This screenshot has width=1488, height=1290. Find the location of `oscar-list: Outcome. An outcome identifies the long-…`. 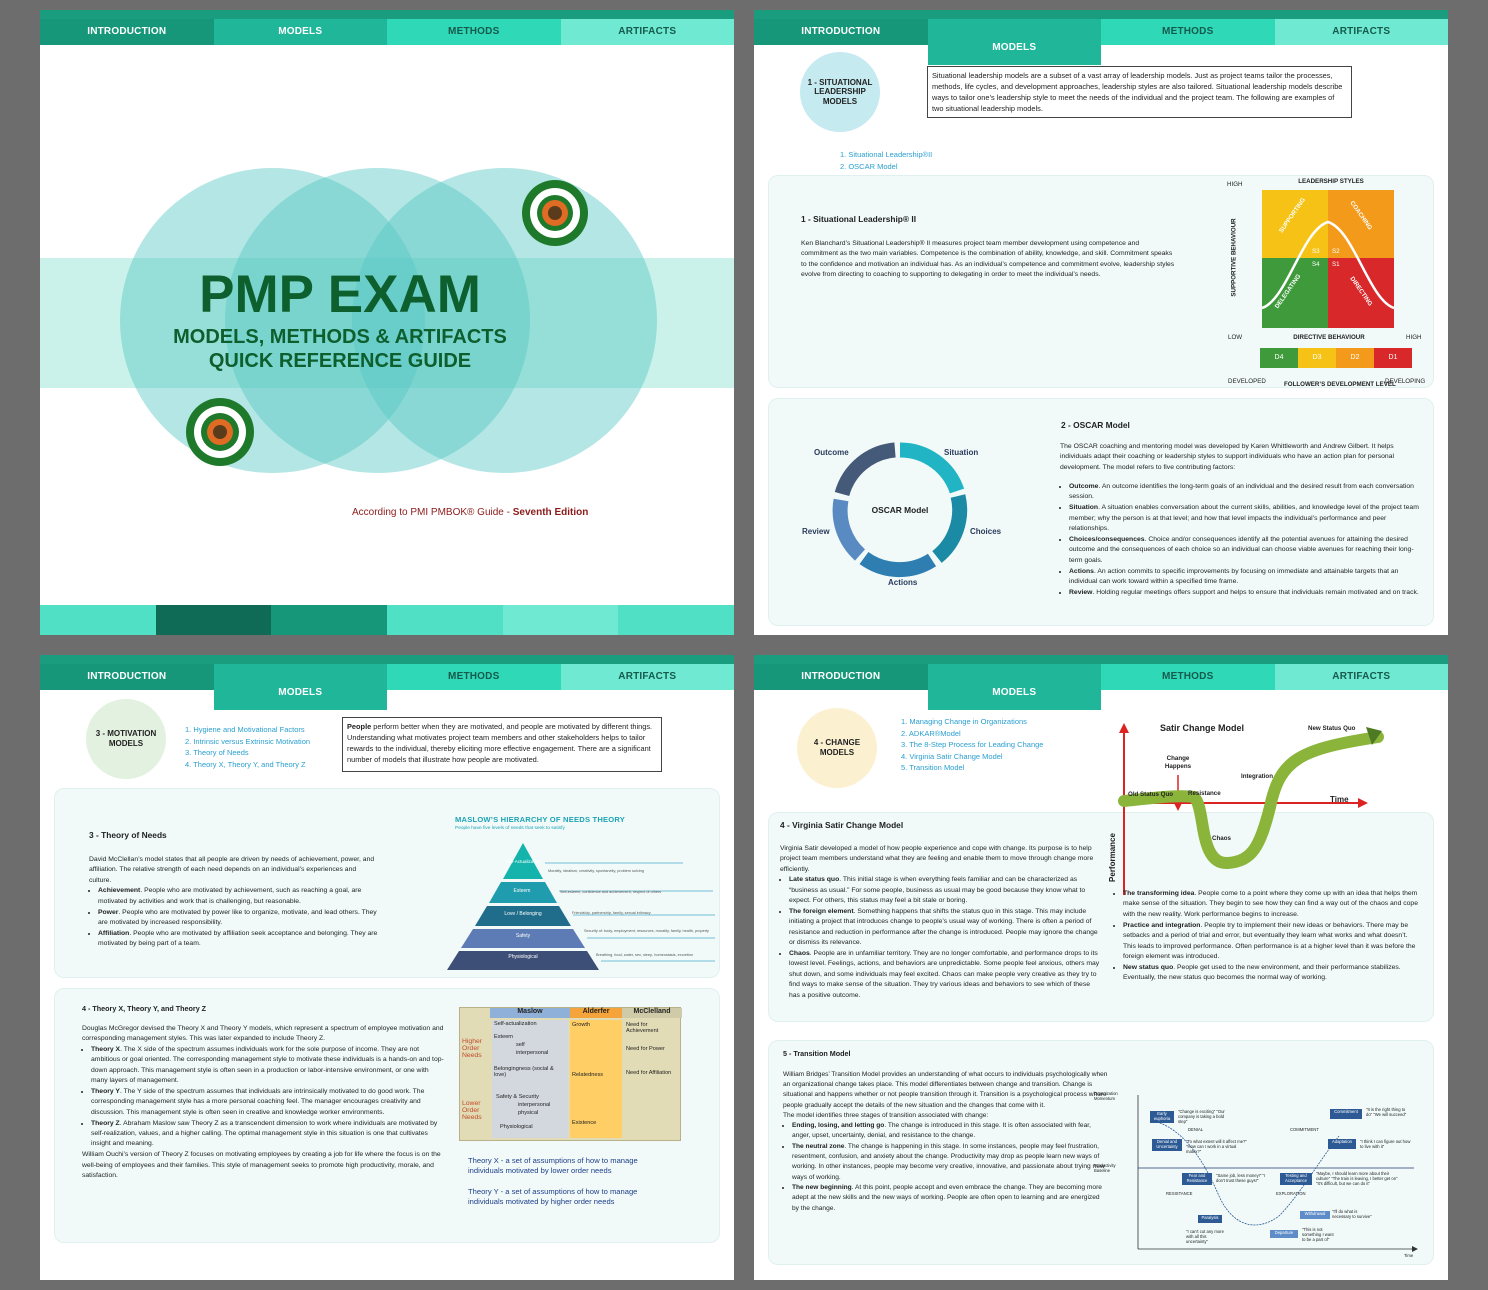

oscar-list: Outcome. An outcome identifies the long-… is located at coordinates (1241, 540).